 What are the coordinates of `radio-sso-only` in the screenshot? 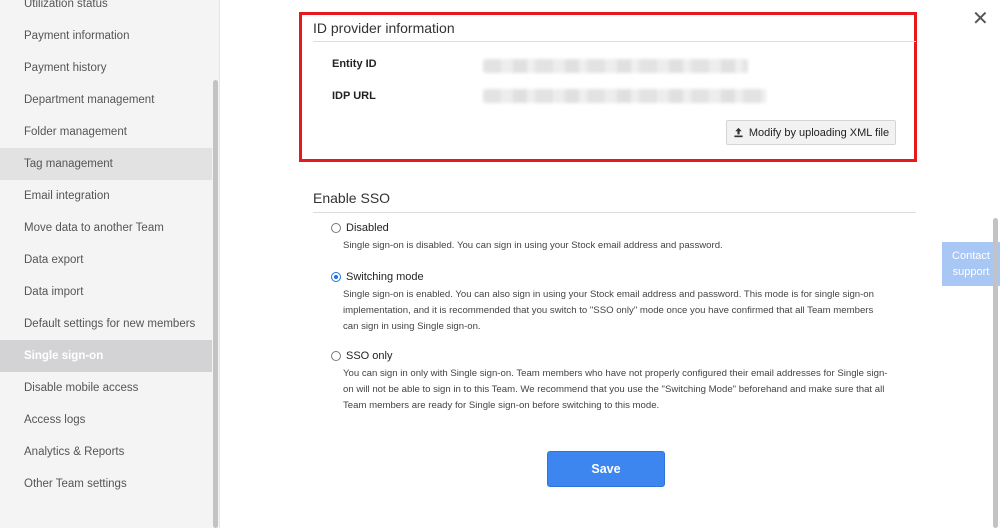 It's located at (336, 356).